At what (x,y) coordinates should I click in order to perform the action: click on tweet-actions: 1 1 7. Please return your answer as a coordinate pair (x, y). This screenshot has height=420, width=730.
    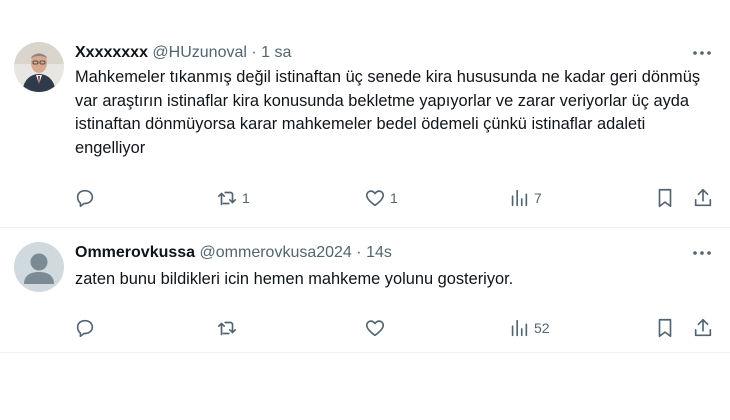
    Looking at the image, I should click on (395, 198).